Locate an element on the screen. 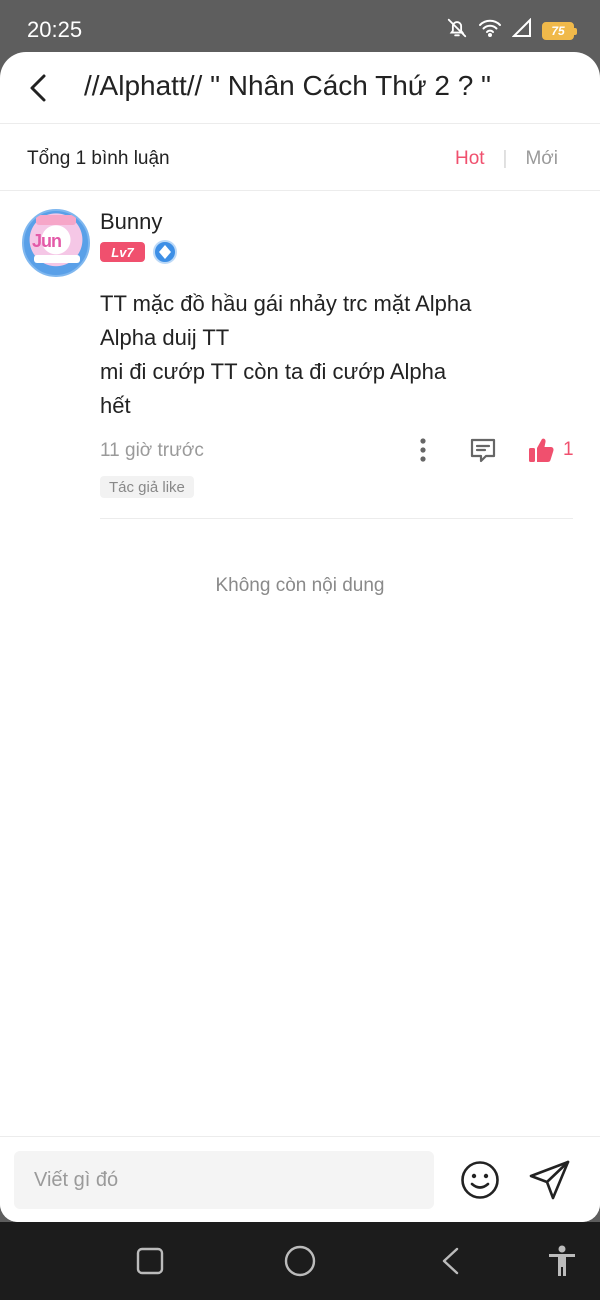 The image size is (600, 1300). end-of-content: Không còn nội dung is located at coordinates (300, 585).